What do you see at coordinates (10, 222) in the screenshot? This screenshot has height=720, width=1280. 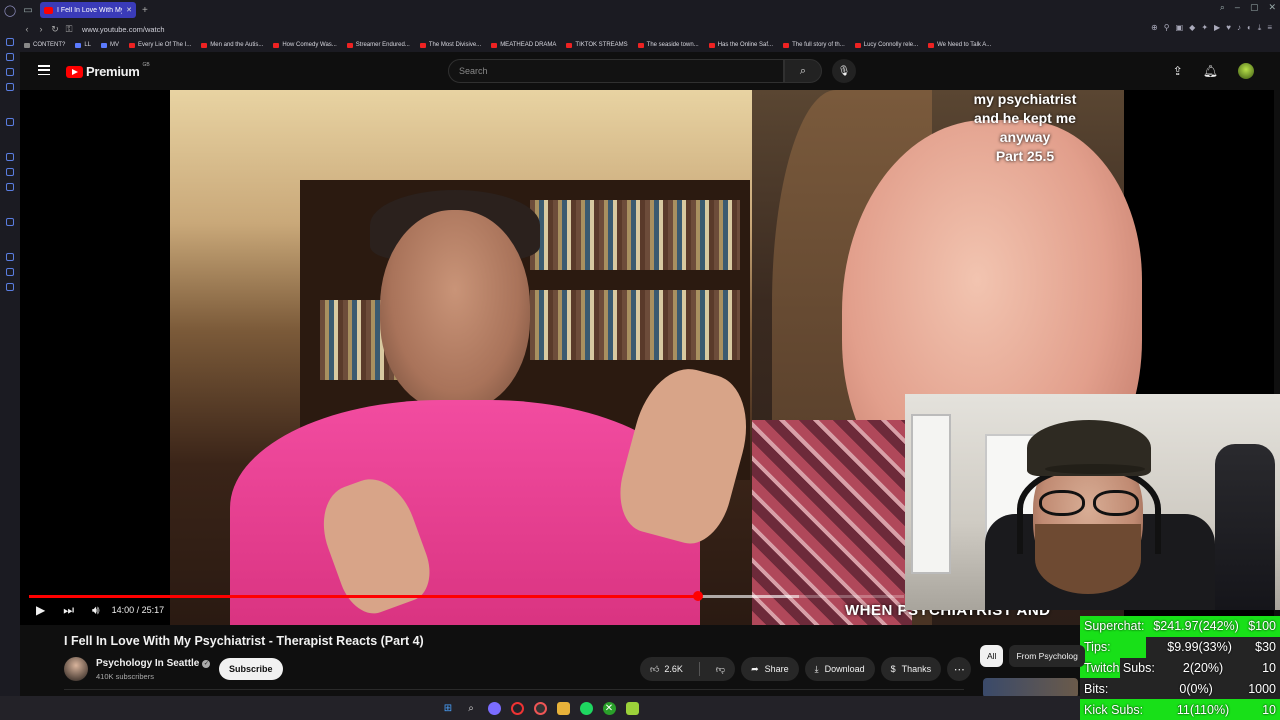 I see `sidebar-player-icon` at bounding box center [10, 222].